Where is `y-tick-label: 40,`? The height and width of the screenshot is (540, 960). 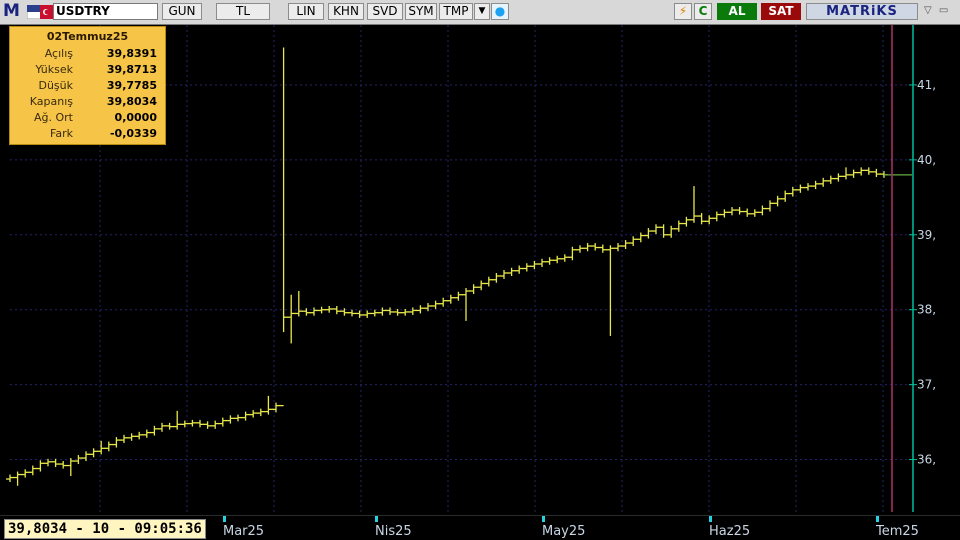 y-tick-label: 40, is located at coordinates (926, 160).